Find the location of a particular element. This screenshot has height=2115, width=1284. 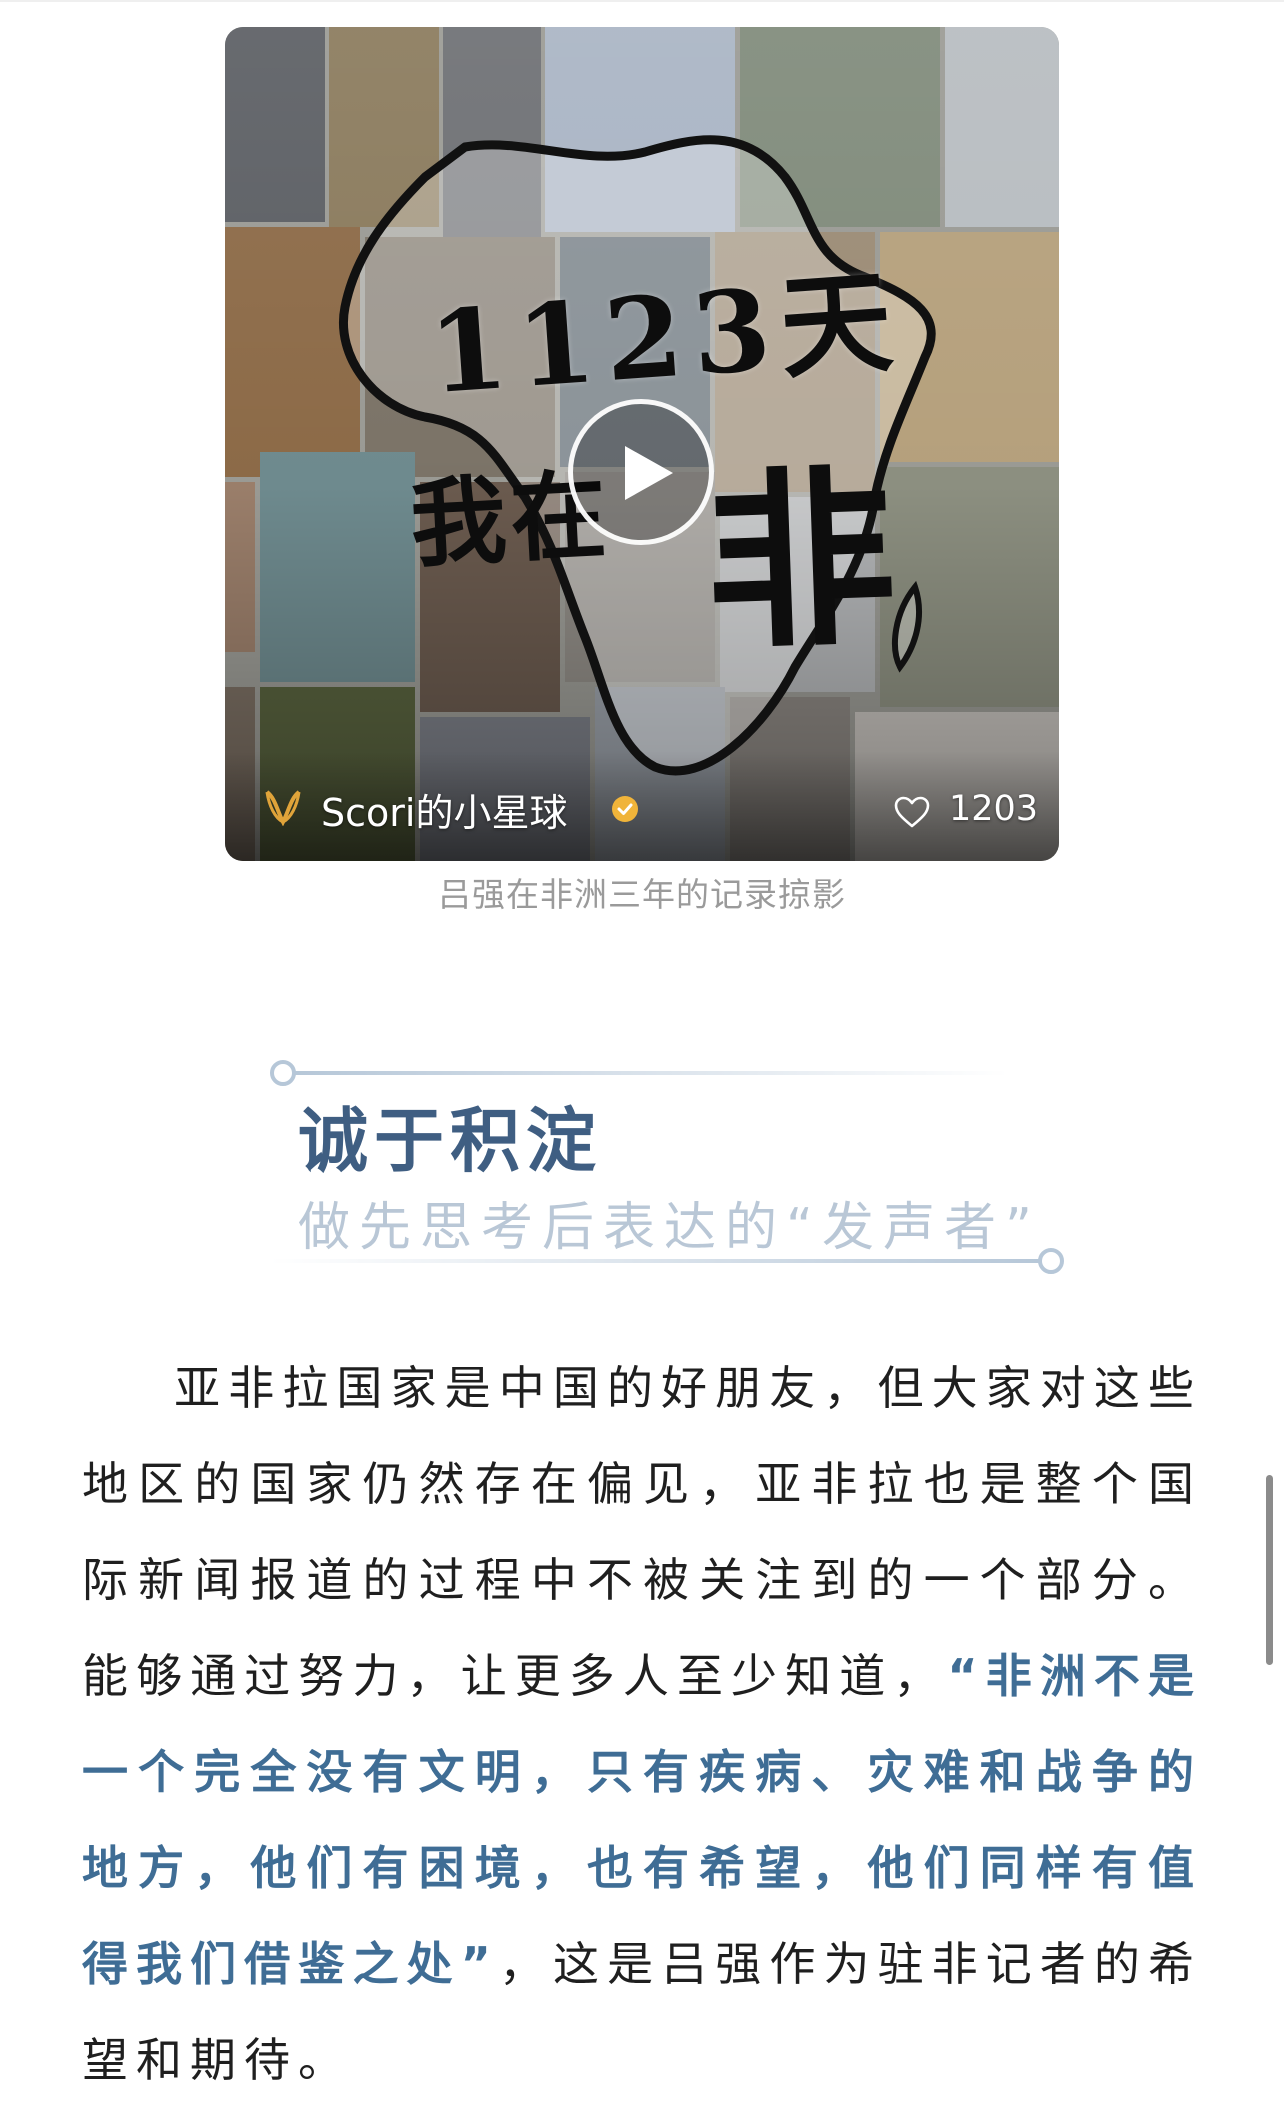

image-caption: 吕强在非洲三年的记录掠影 is located at coordinates (642, 894).